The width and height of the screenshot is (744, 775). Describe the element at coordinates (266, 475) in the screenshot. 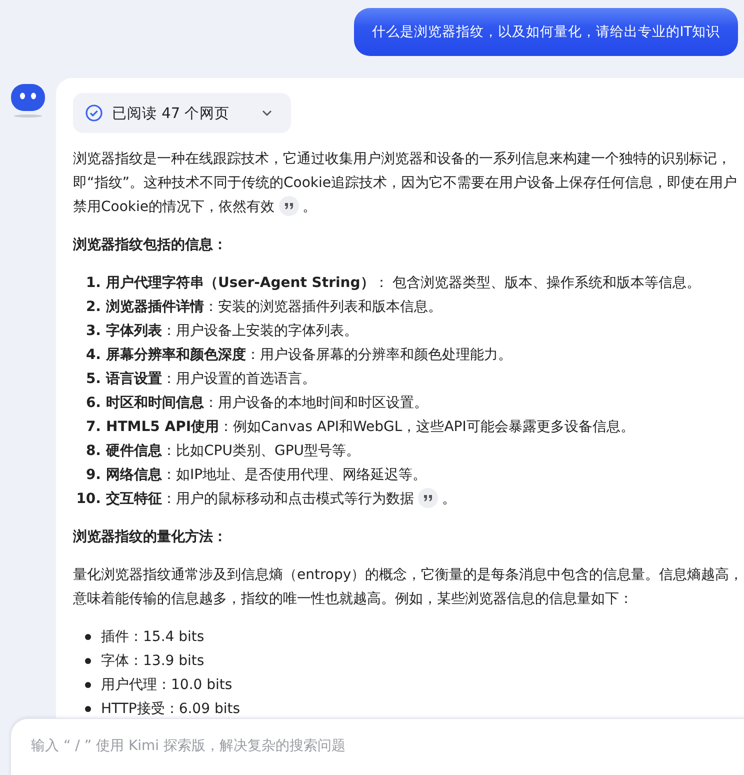

I see `list-item-text: 网络信息：如IP地址、是否使用代理、网络延迟等。` at that location.